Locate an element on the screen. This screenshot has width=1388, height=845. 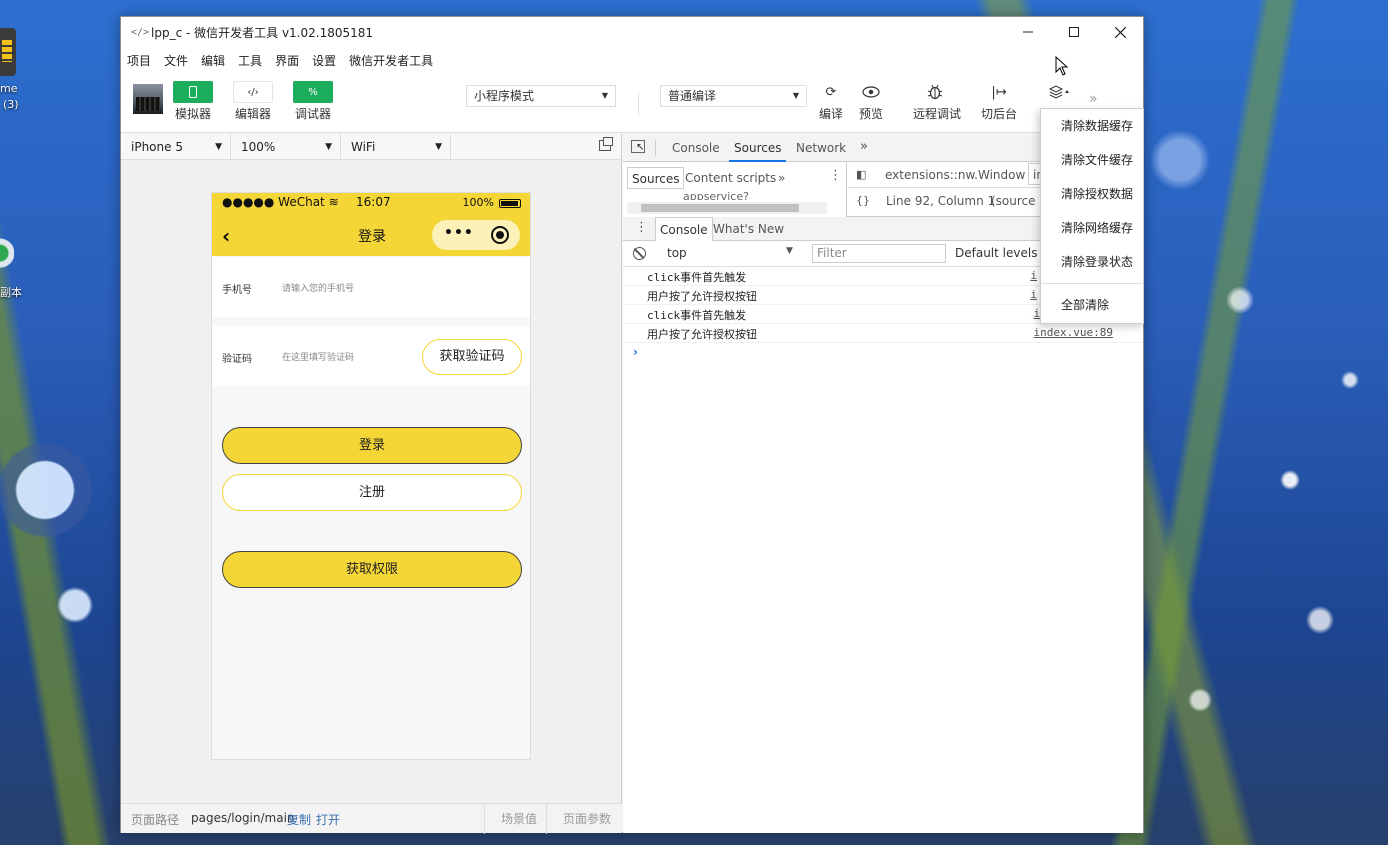
subtab-sources: Sources is located at coordinates (656, 178).